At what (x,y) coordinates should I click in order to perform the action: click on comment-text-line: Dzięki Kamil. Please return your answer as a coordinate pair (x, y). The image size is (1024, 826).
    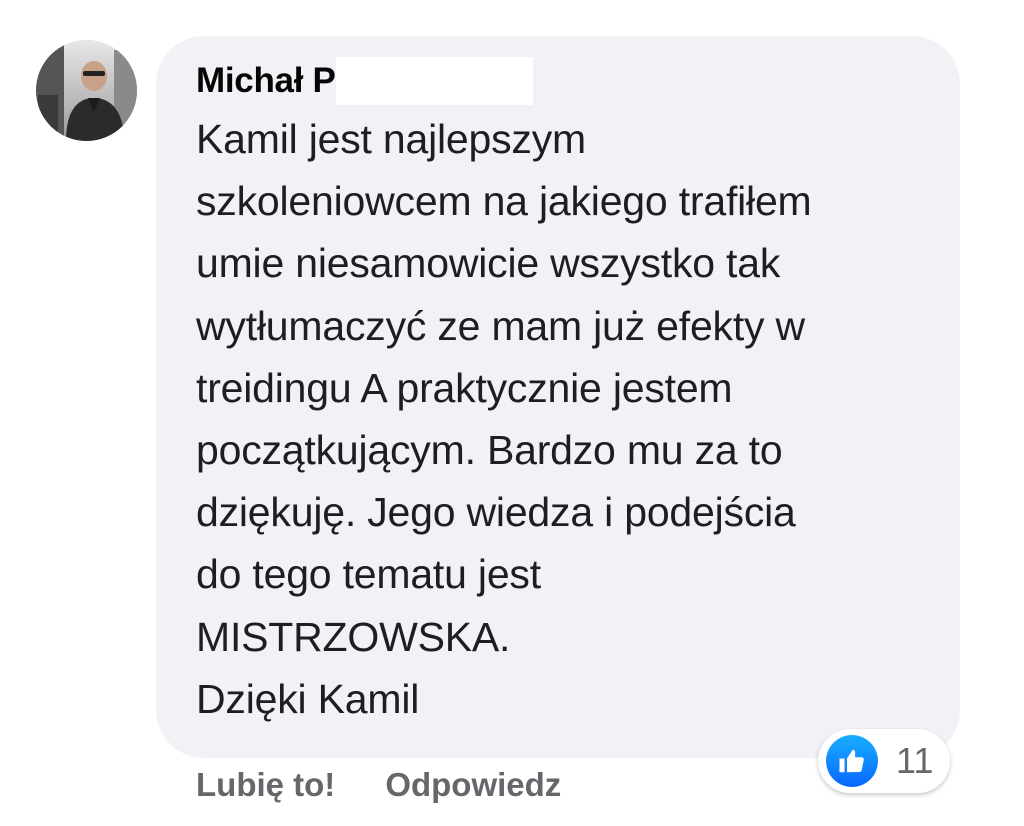
    Looking at the image, I should click on (308, 698).